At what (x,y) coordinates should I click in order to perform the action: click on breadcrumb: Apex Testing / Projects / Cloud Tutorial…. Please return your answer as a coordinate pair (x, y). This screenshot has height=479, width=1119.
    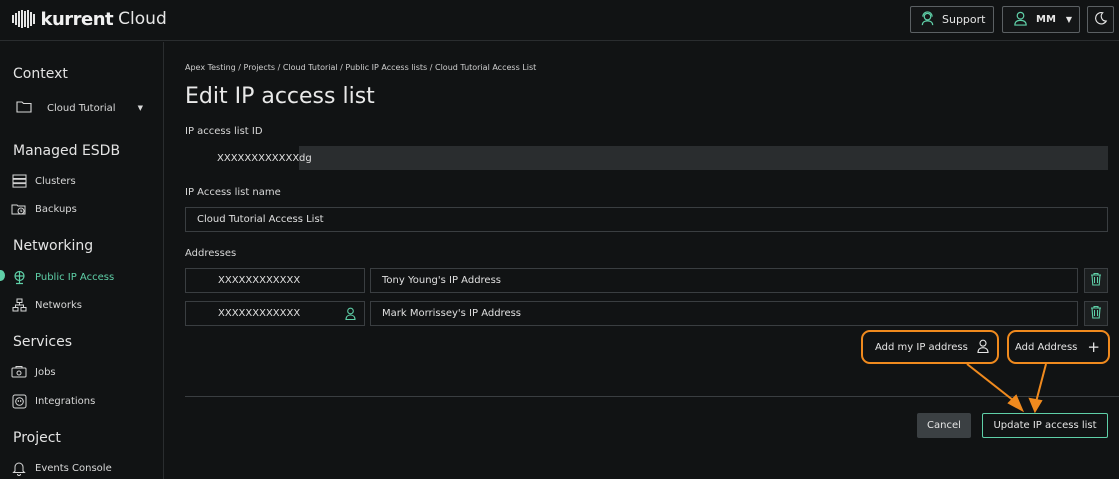
    Looking at the image, I should click on (360, 67).